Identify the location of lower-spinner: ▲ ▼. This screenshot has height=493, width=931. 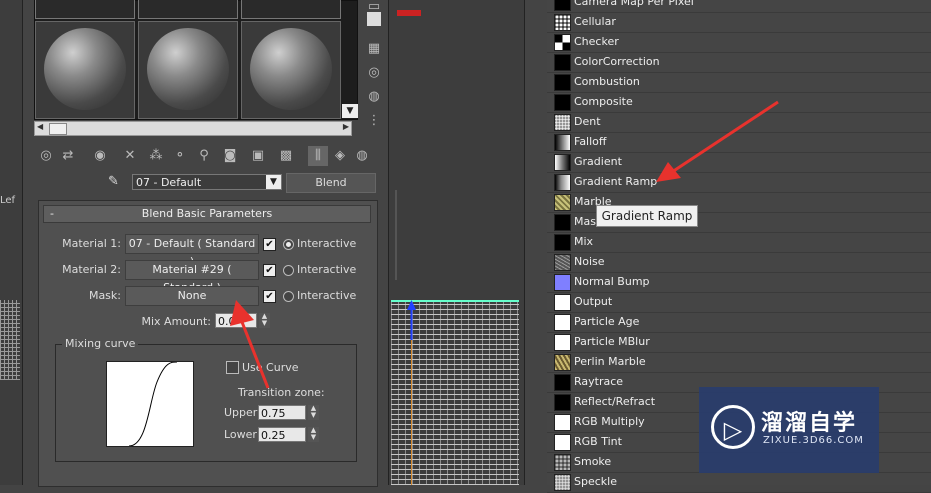
(313, 434).